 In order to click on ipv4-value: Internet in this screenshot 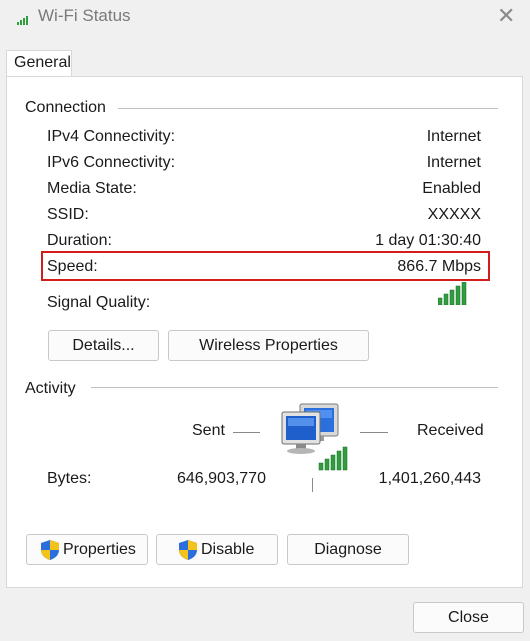, I will do `click(453, 136)`.